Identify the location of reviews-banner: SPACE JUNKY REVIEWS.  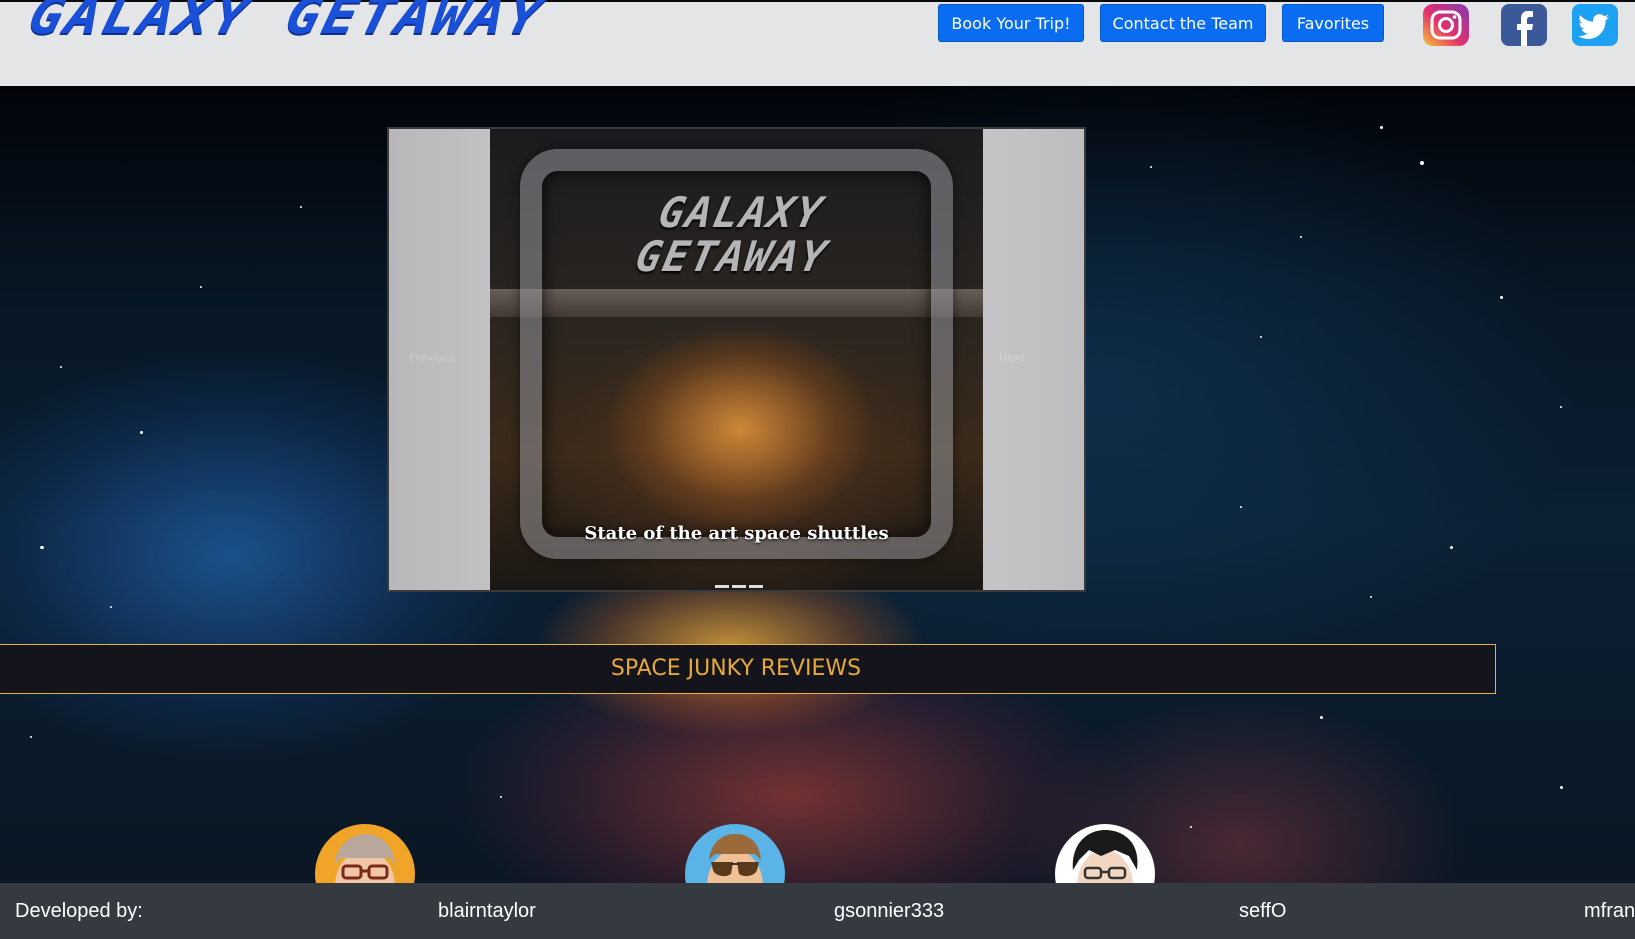
(748, 669).